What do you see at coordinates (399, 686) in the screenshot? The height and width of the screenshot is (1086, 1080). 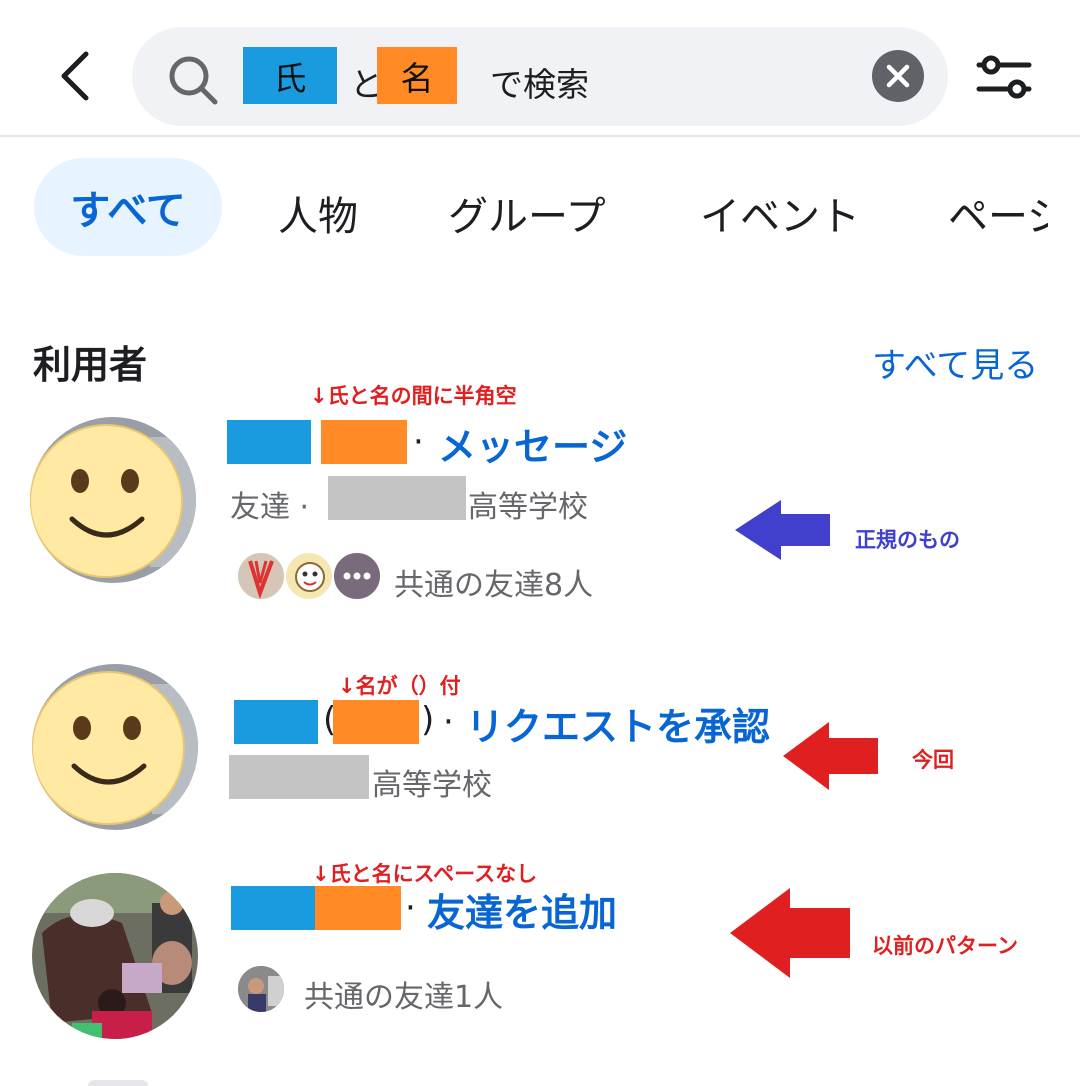 I see `annotation-note: ↓名が（）付` at bounding box center [399, 686].